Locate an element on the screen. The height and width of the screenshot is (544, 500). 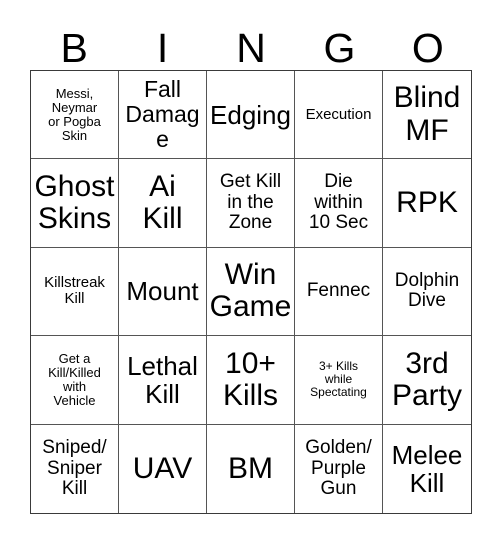
bingo-cell-label: Fall Damage is located at coordinates (162, 114).